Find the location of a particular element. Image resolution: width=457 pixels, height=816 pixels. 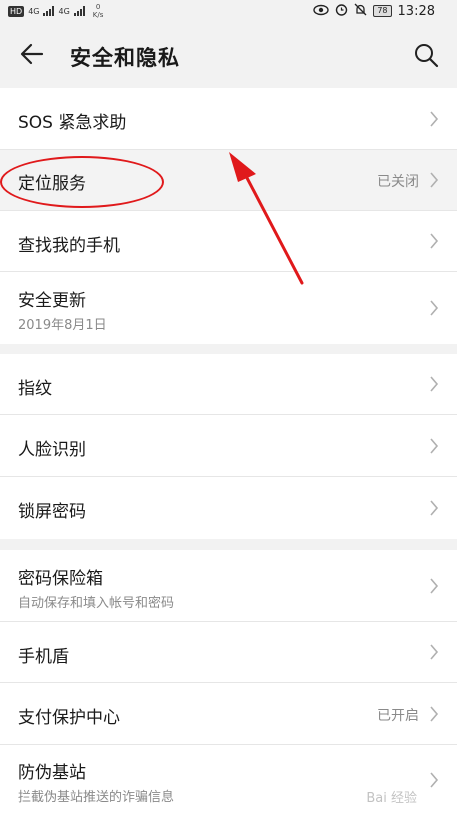

row-label: 人脸识别 is located at coordinates (52, 450).